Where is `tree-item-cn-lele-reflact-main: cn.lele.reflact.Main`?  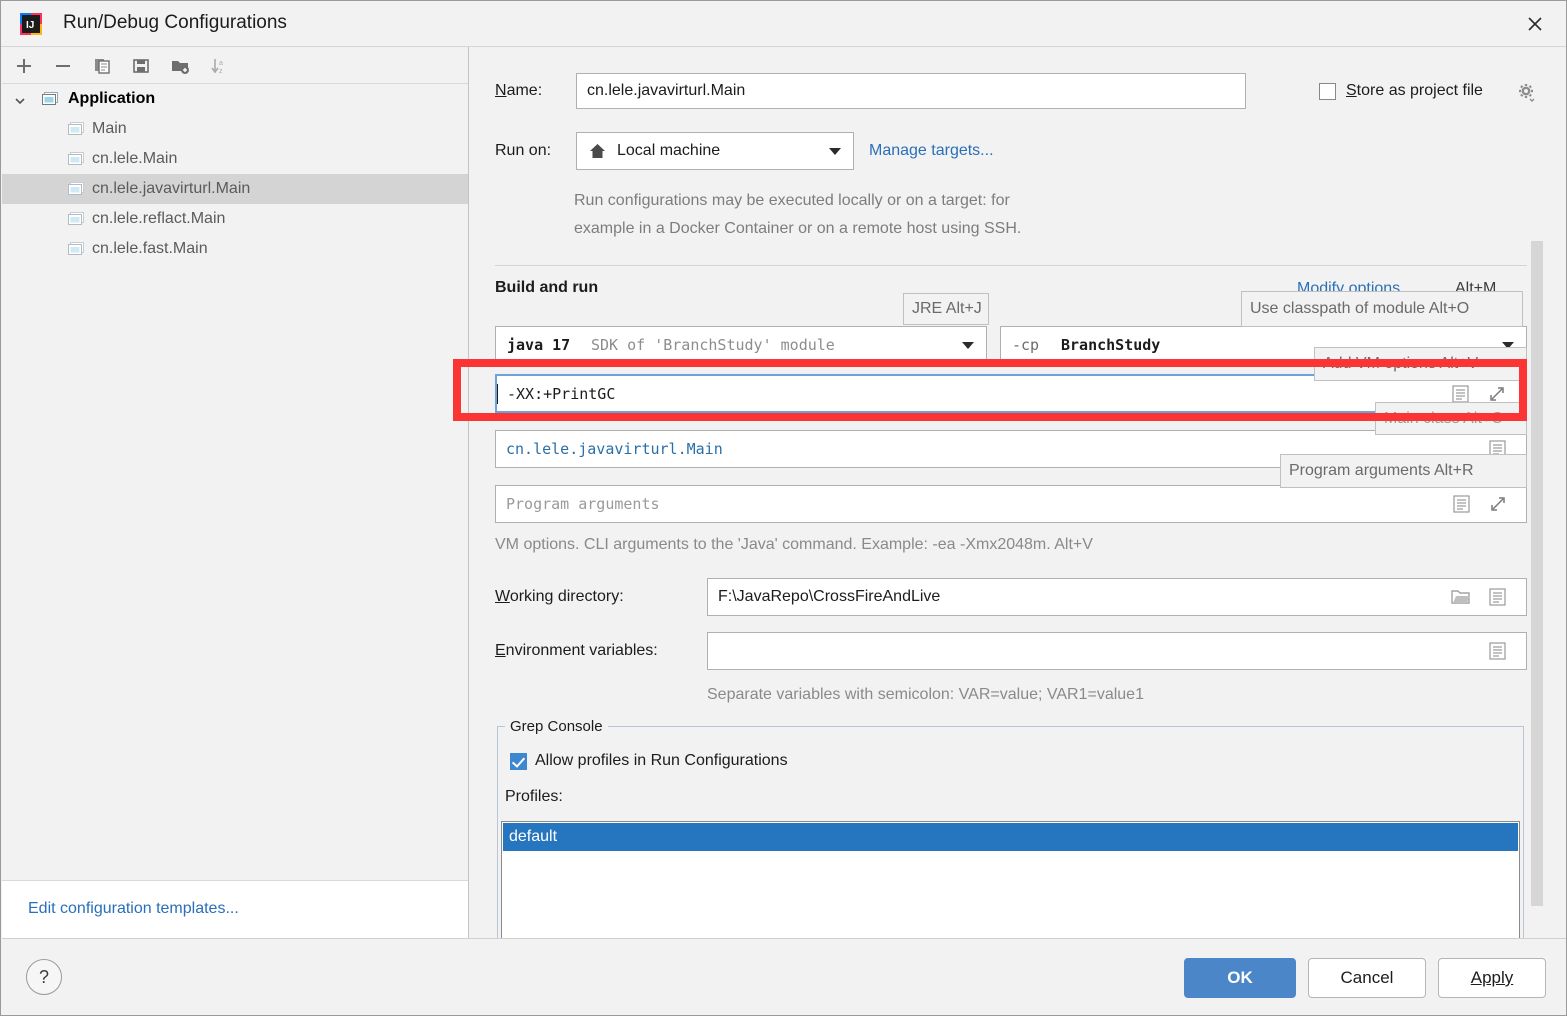 tree-item-cn-lele-reflact-main: cn.lele.reflact.Main is located at coordinates (235, 219).